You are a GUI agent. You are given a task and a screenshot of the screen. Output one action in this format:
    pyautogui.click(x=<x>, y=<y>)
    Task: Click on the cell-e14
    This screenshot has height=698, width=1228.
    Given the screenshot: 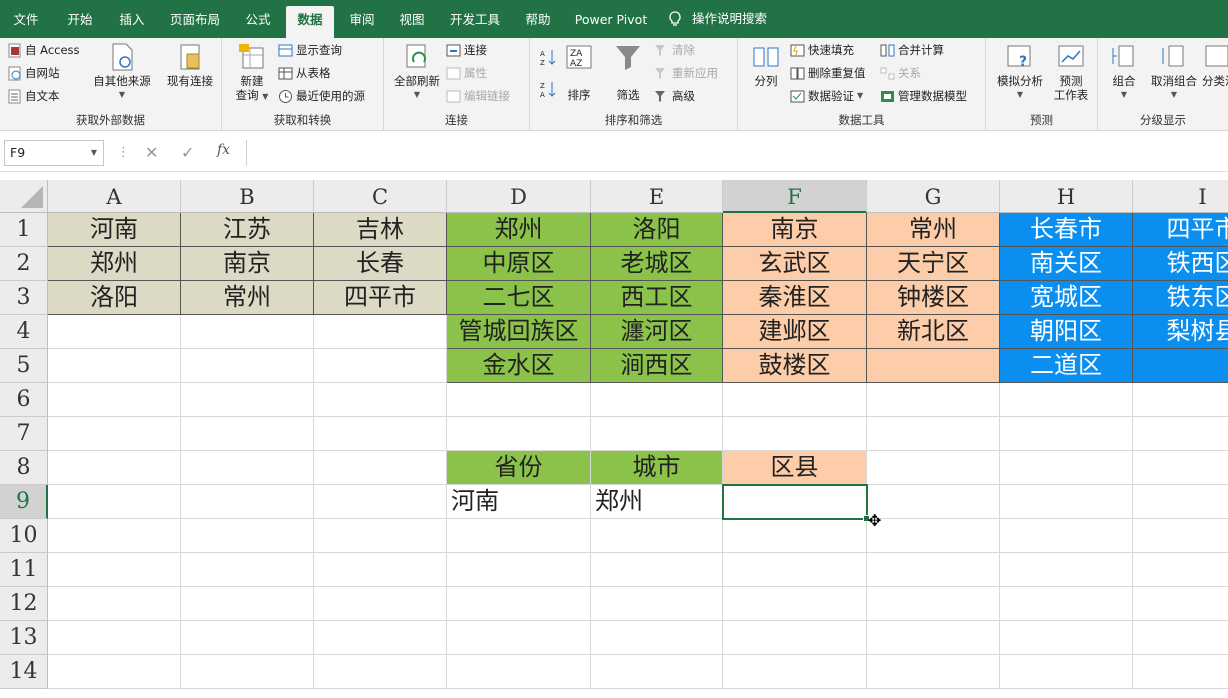 What is the action you would take?
    pyautogui.click(x=657, y=672)
    